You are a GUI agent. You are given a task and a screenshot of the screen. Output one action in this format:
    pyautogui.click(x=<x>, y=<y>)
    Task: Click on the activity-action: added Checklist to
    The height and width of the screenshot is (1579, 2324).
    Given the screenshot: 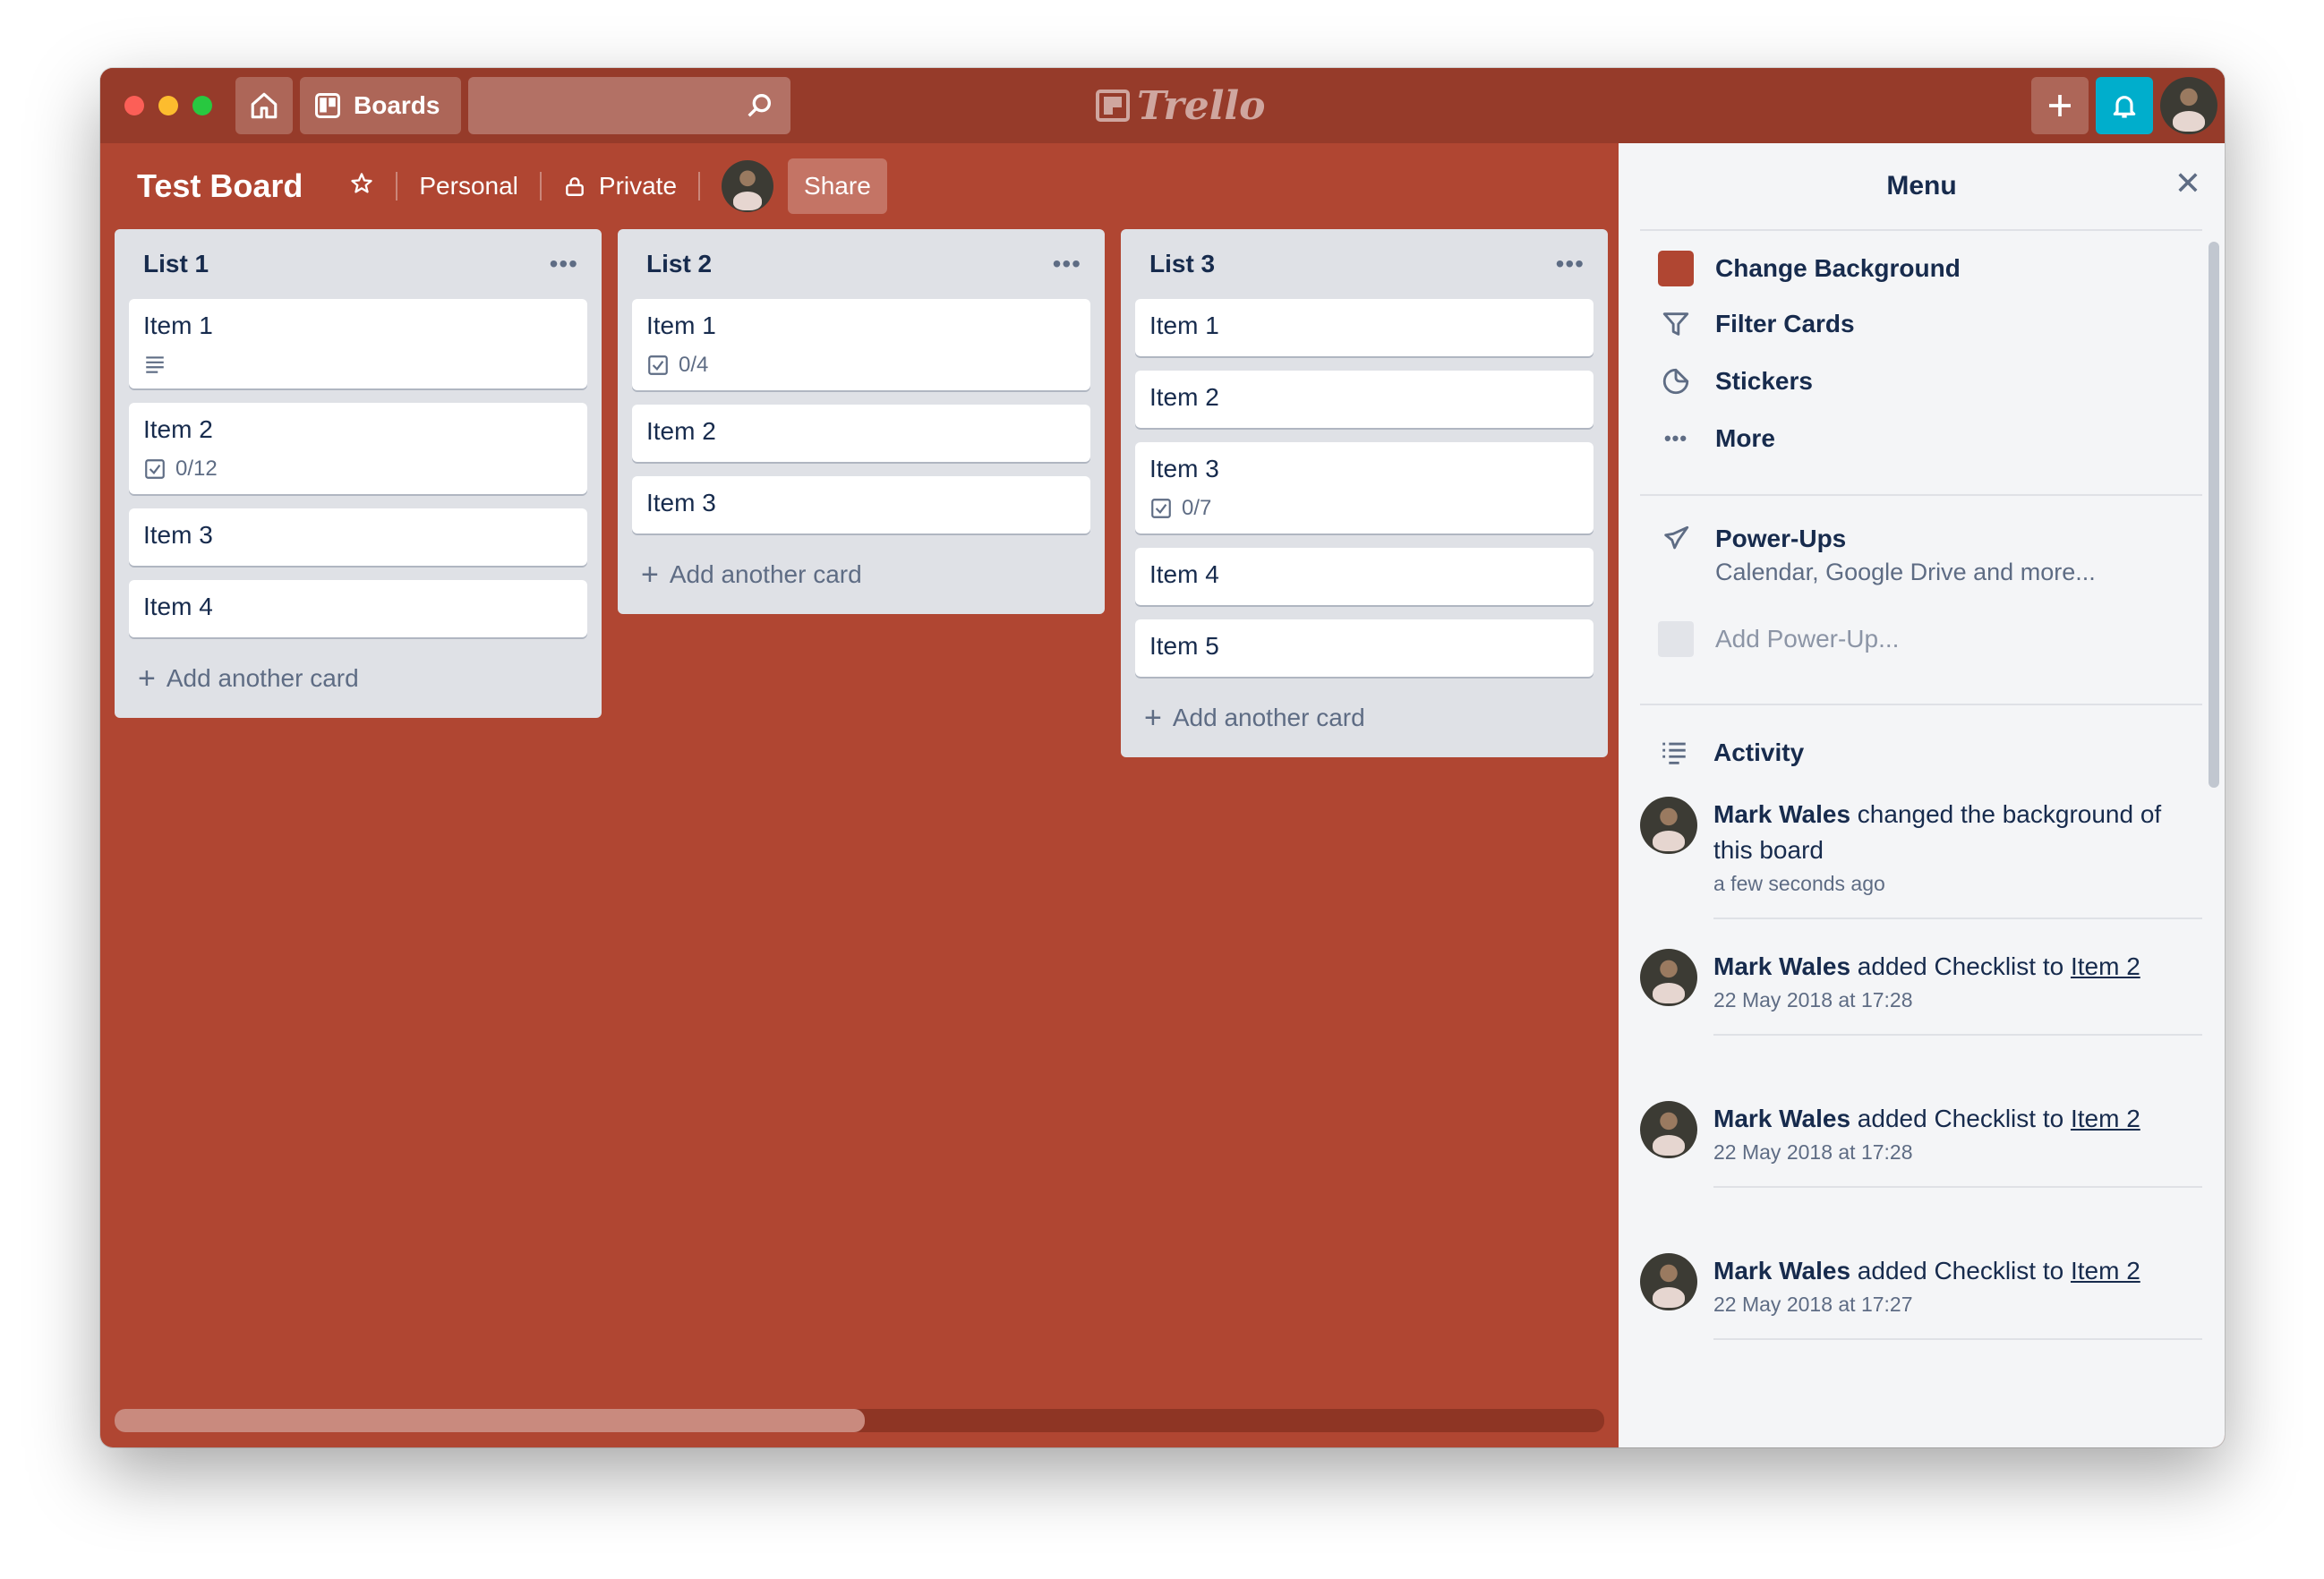 What is the action you would take?
    pyautogui.click(x=1960, y=1118)
    